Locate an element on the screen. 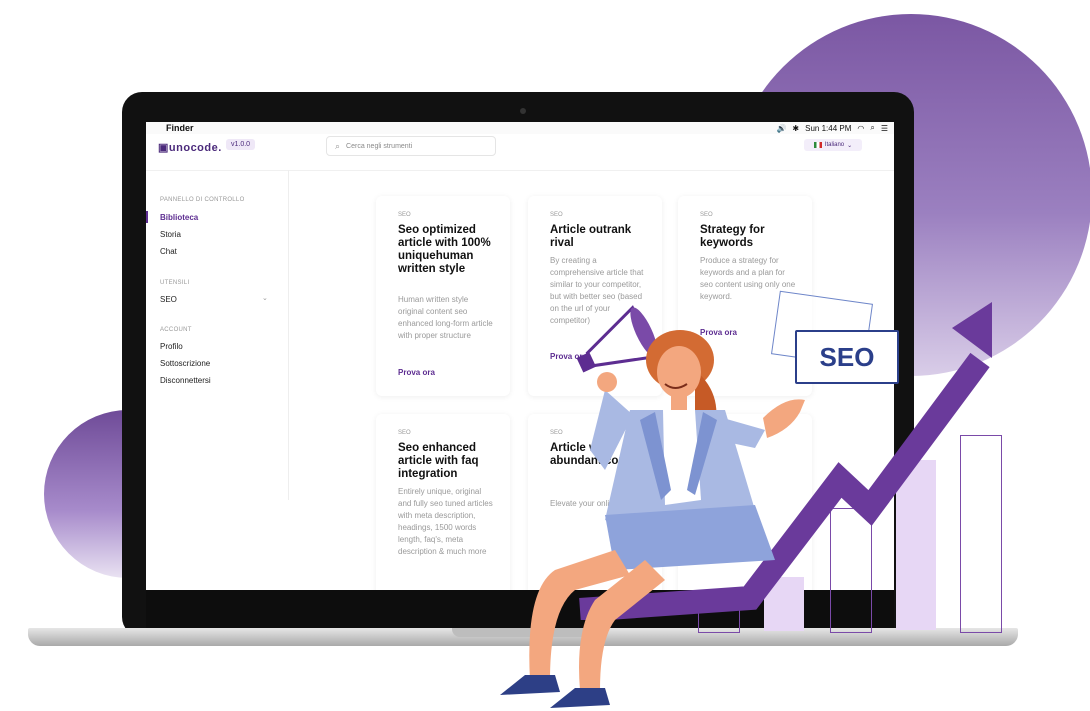 The height and width of the screenshot is (711, 1090). sidebar-item-profilo: Profilo is located at coordinates (171, 346).